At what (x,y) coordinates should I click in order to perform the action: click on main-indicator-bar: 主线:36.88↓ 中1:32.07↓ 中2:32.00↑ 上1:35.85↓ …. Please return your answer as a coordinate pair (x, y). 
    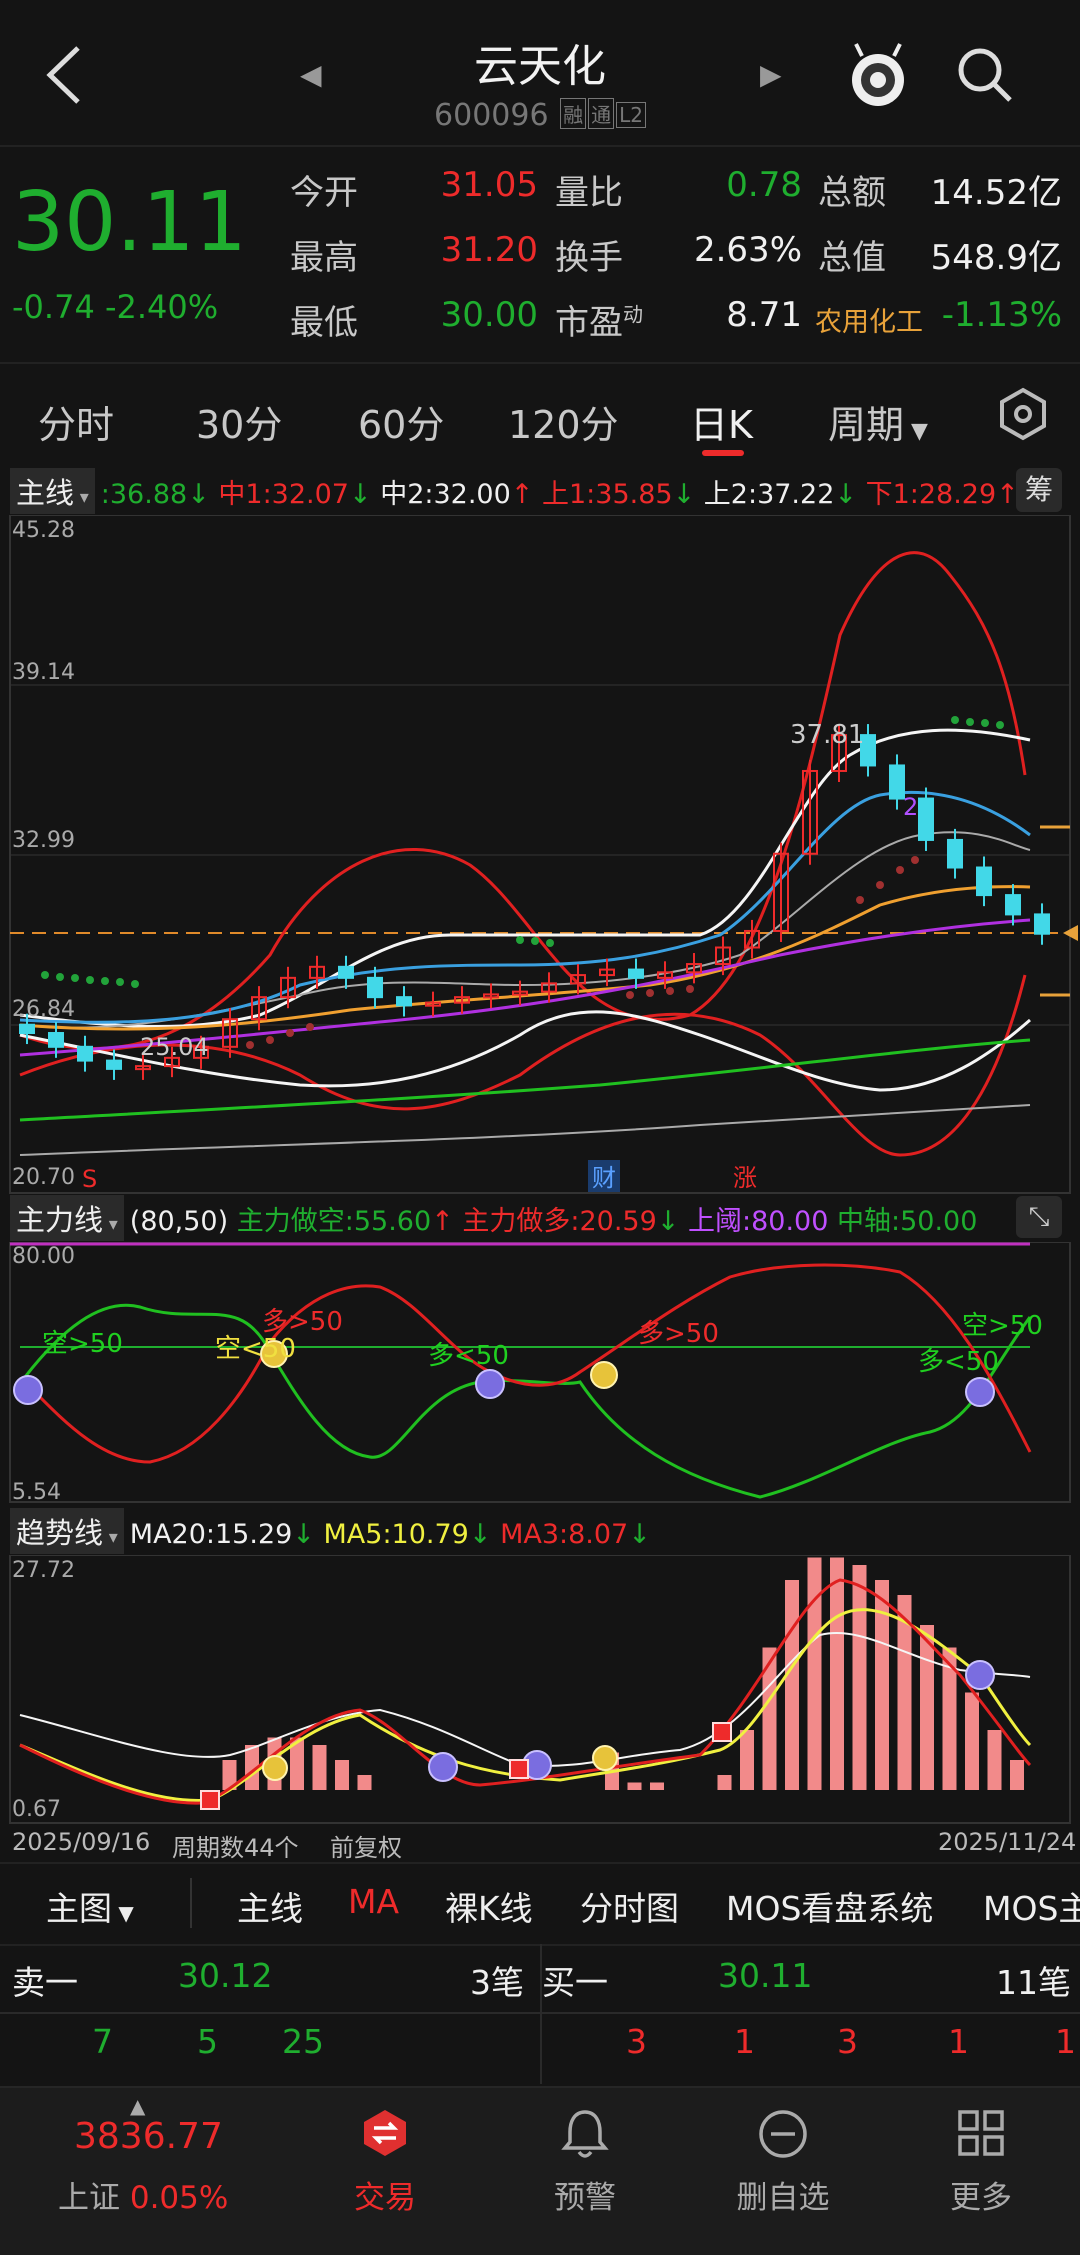
    Looking at the image, I should click on (540, 491).